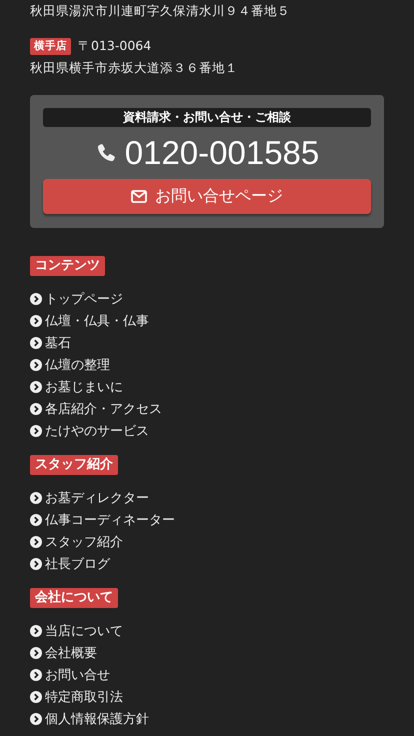 The width and height of the screenshot is (414, 736). I want to click on section-heading: スタッフ紹介, so click(74, 465).